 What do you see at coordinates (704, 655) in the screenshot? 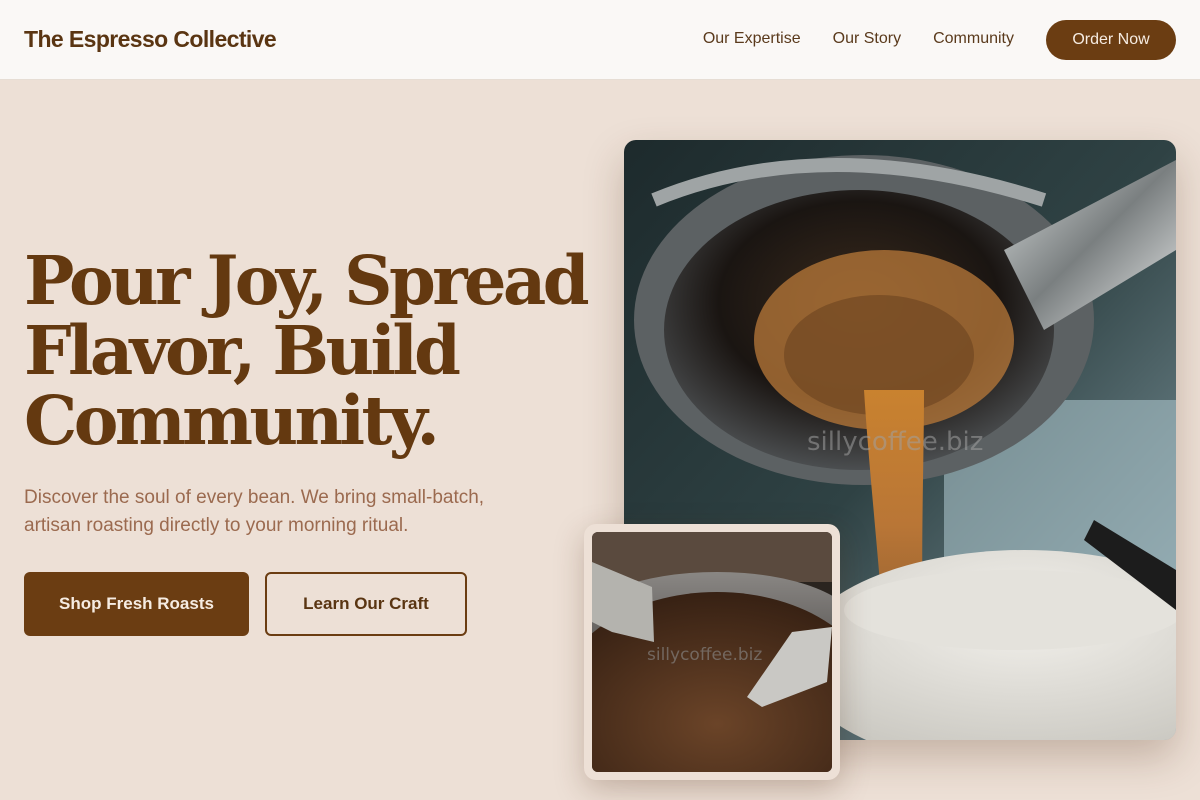
I see `small-image-watermark: sillycoffee.biz` at bounding box center [704, 655].